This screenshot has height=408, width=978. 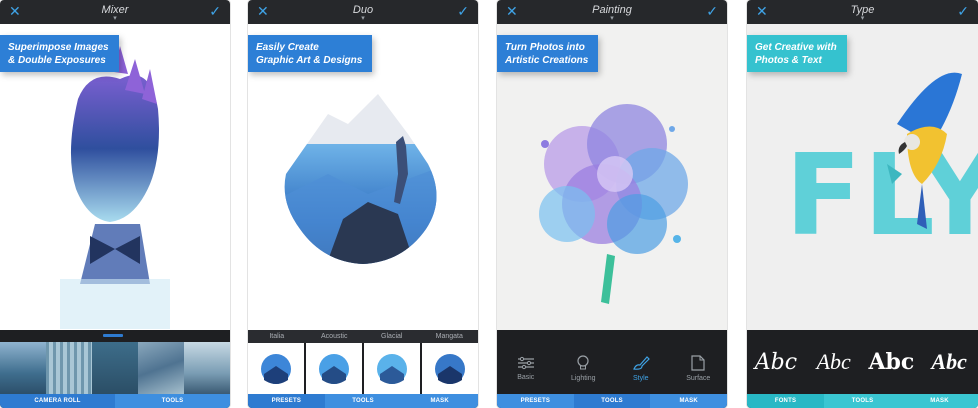 I want to click on tool-strip: Basic Lighting Style Surface, so click(x=612, y=368).